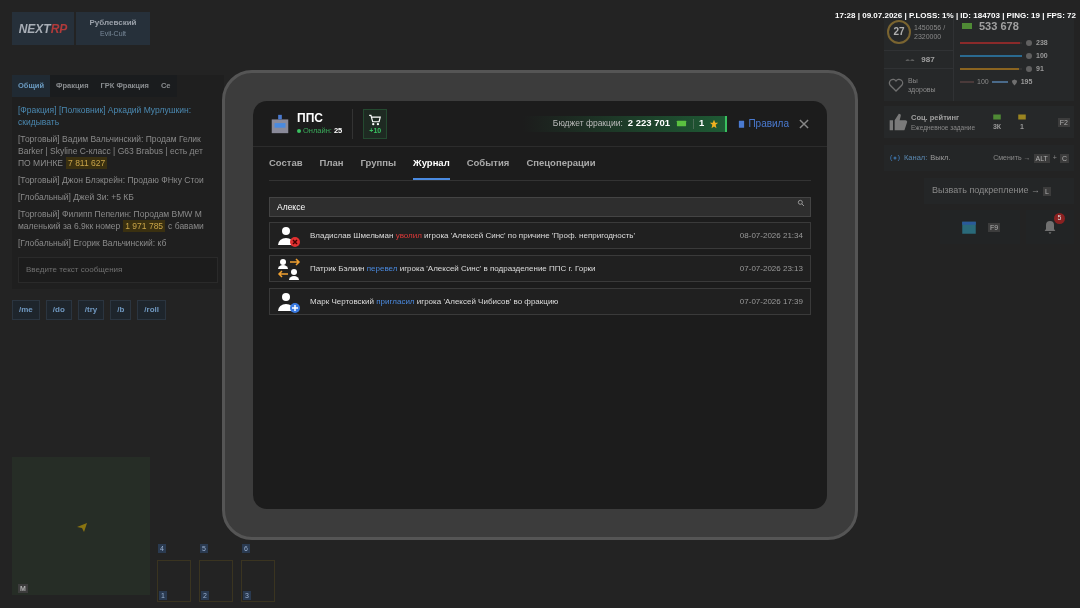 The height and width of the screenshot is (608, 1080). Describe the element at coordinates (105, 110) in the screenshot. I see `chat-message: [Фракция] [Полковник] Аркадий Мурлушкин:` at that location.